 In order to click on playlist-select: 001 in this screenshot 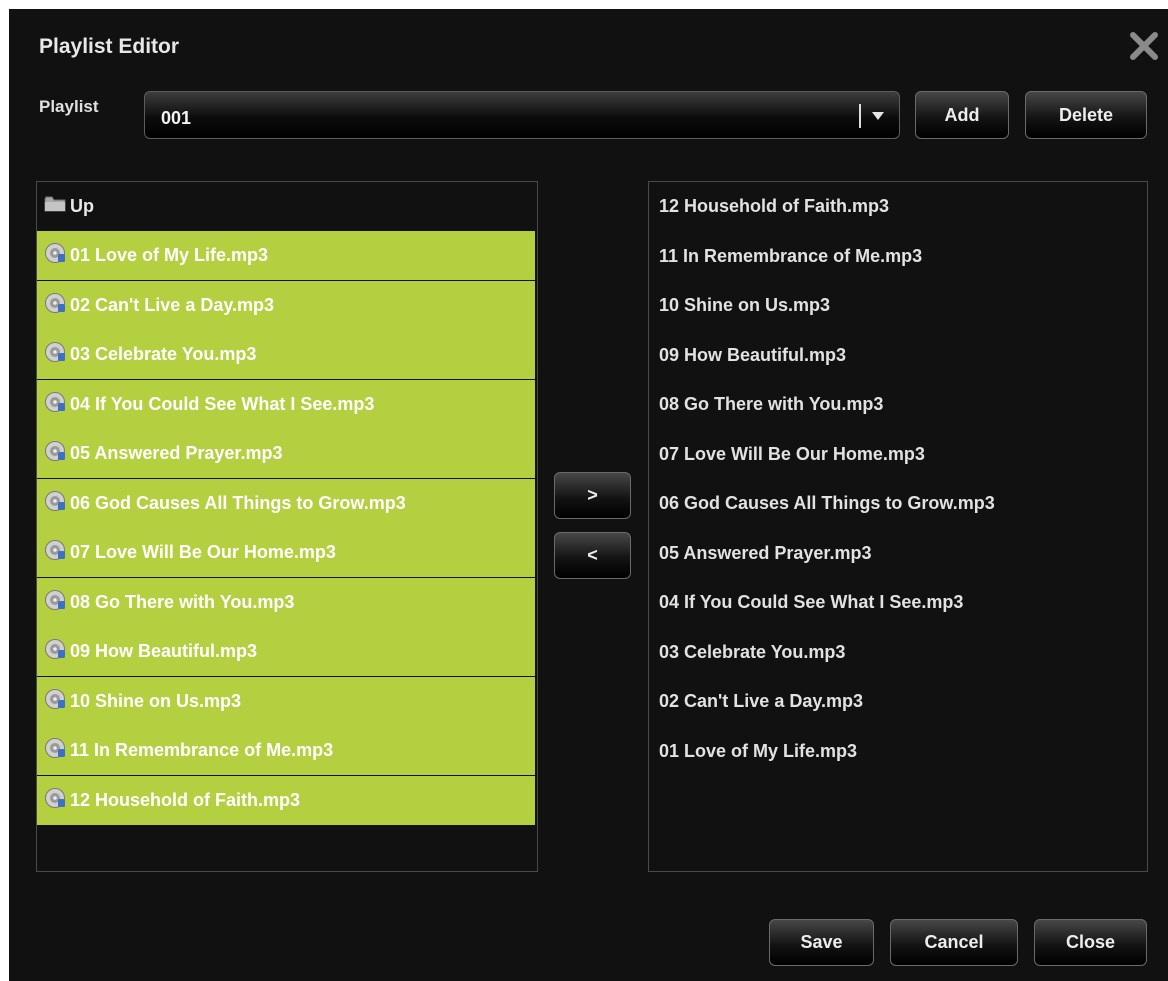, I will do `click(522, 115)`.